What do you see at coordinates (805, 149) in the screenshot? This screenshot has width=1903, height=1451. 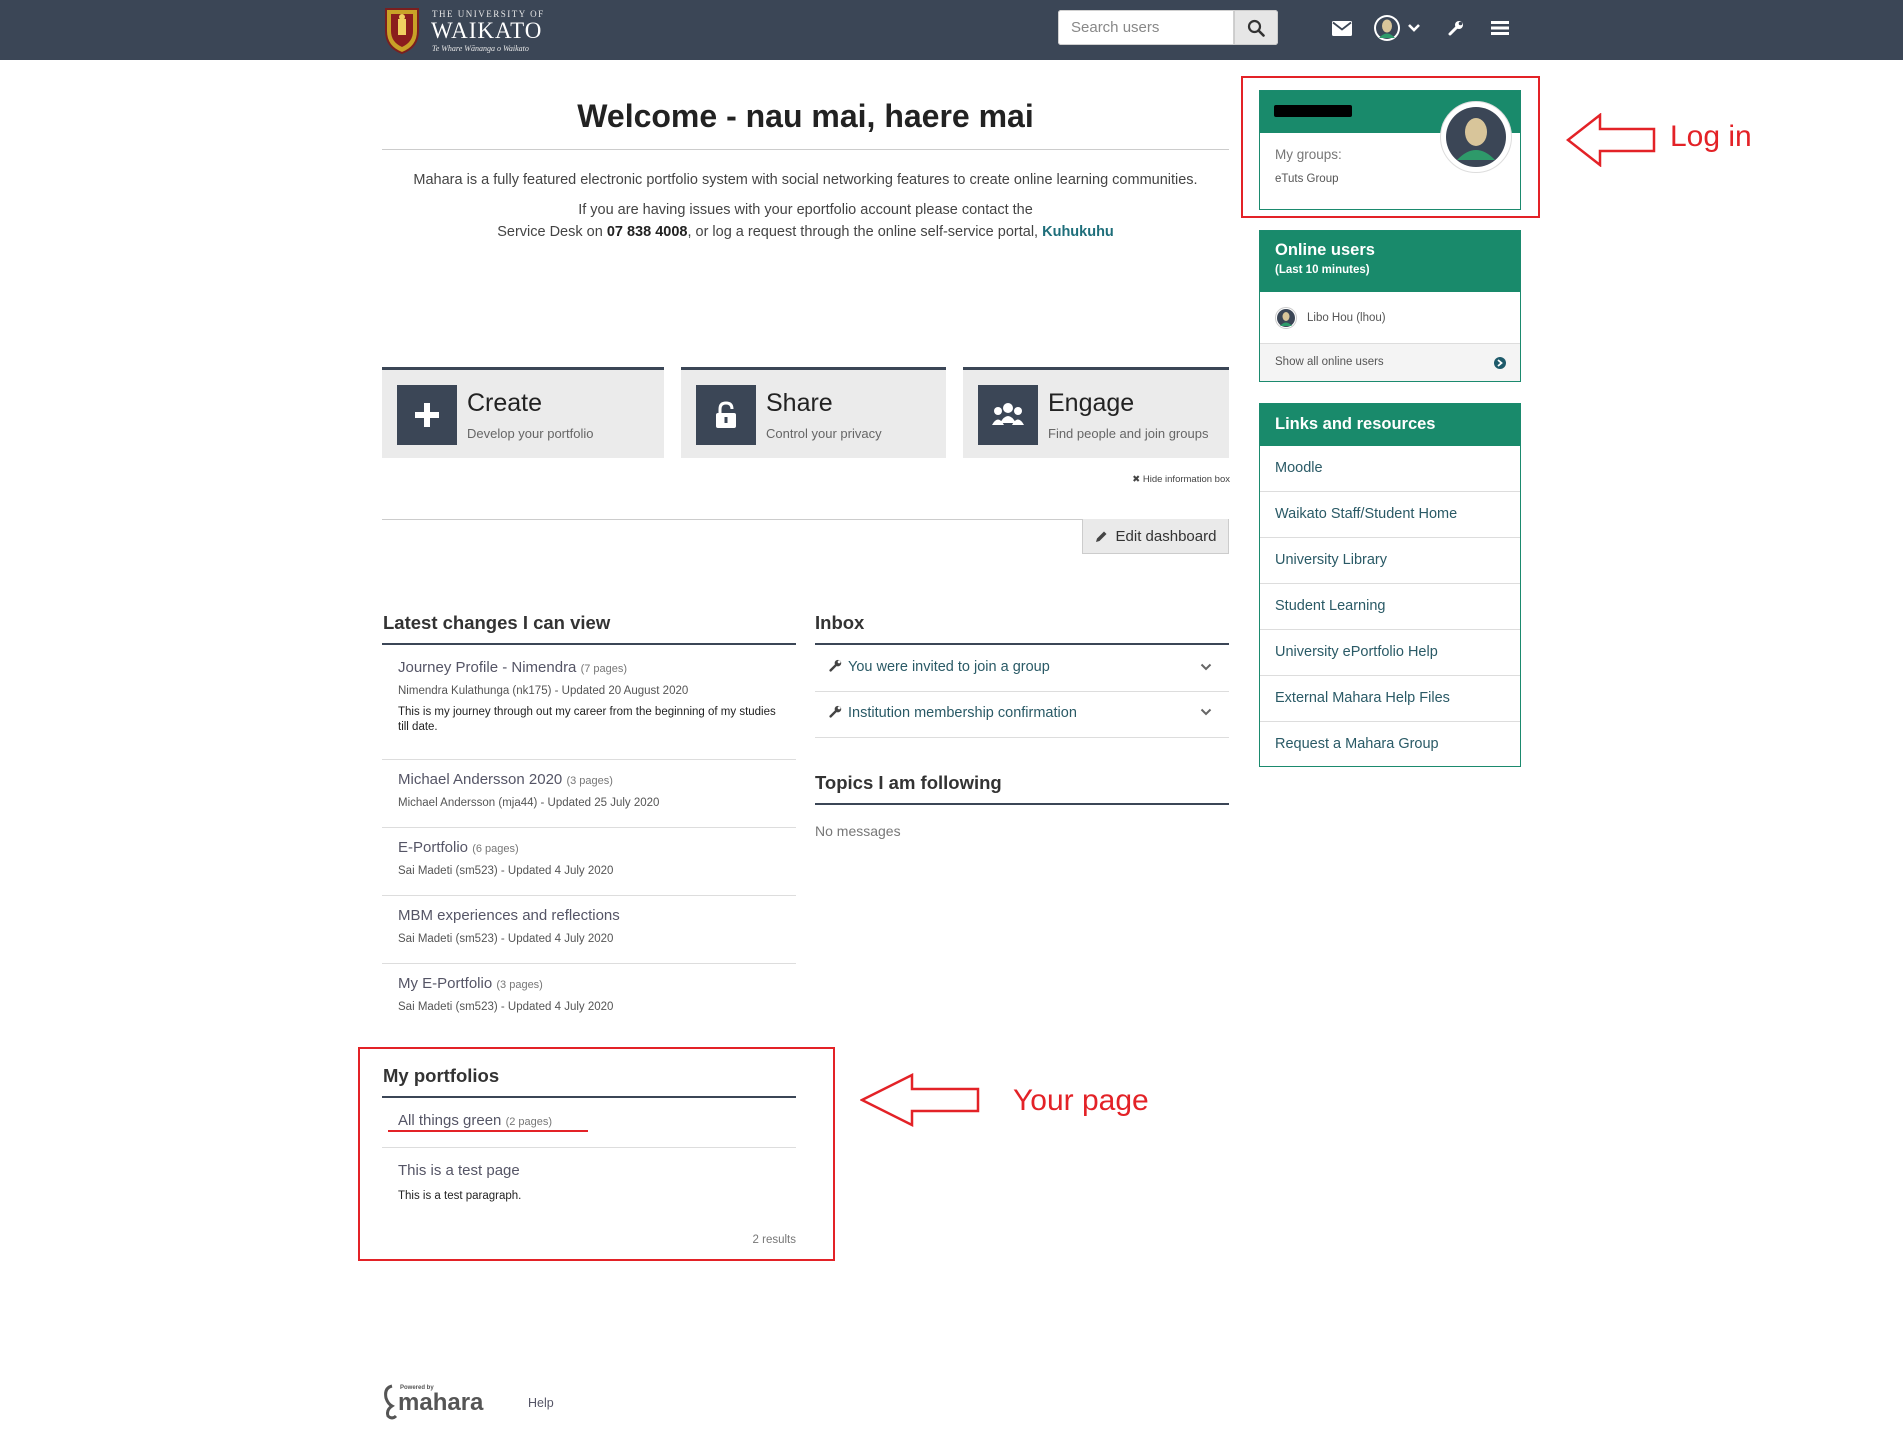 I see `divider` at bounding box center [805, 149].